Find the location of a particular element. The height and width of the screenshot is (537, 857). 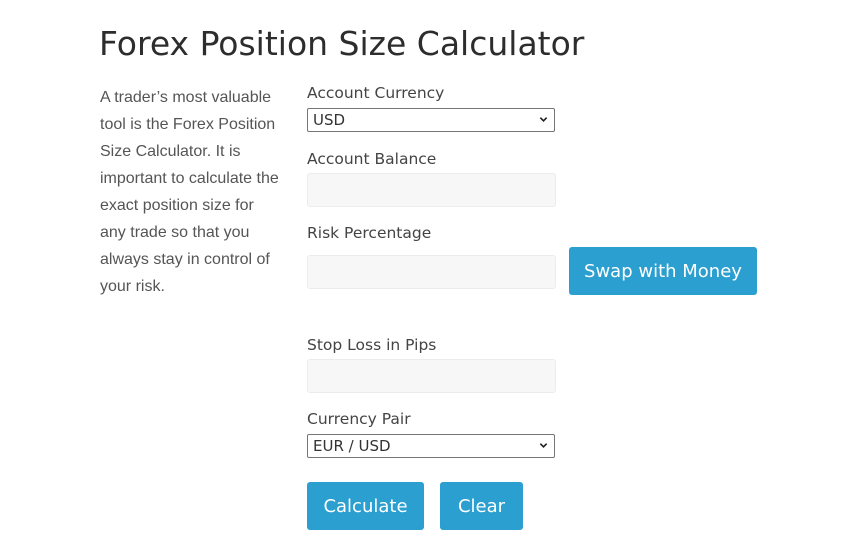

currency-pair-value: EUR / USD is located at coordinates (352, 446).